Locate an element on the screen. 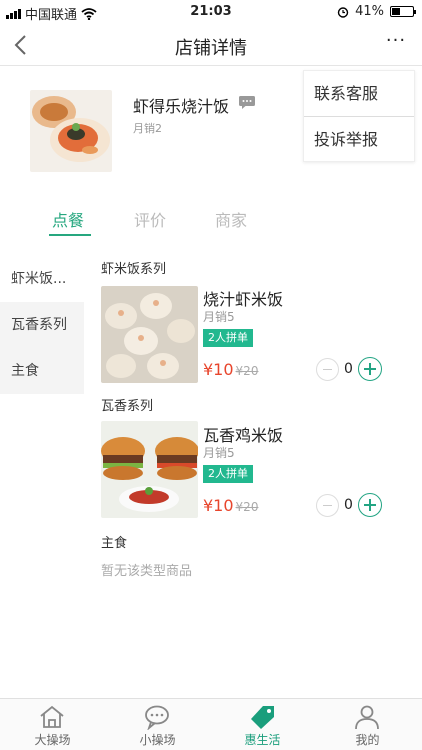  tabbar-item-small-playground: 小操场 is located at coordinates (157, 724).